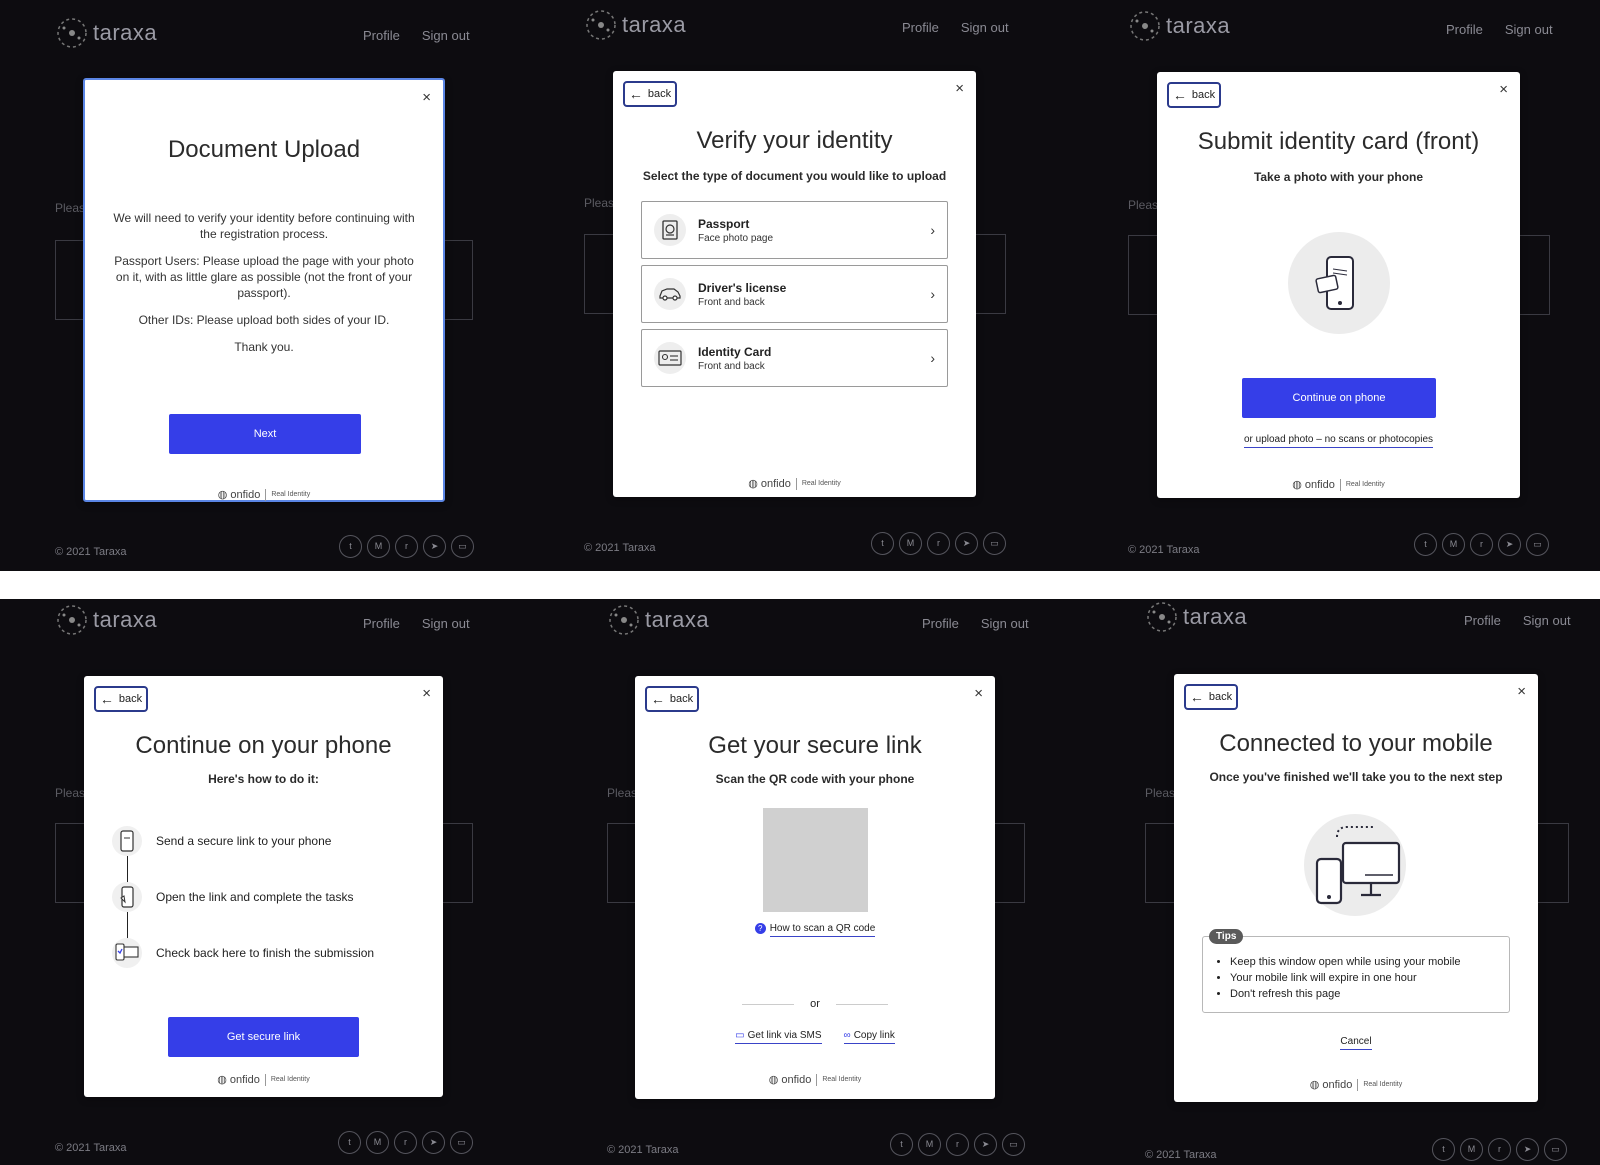 The width and height of the screenshot is (1600, 1165). What do you see at coordinates (243, 953) in the screenshot?
I see `step-check-back: Check back here to finish the submission` at bounding box center [243, 953].